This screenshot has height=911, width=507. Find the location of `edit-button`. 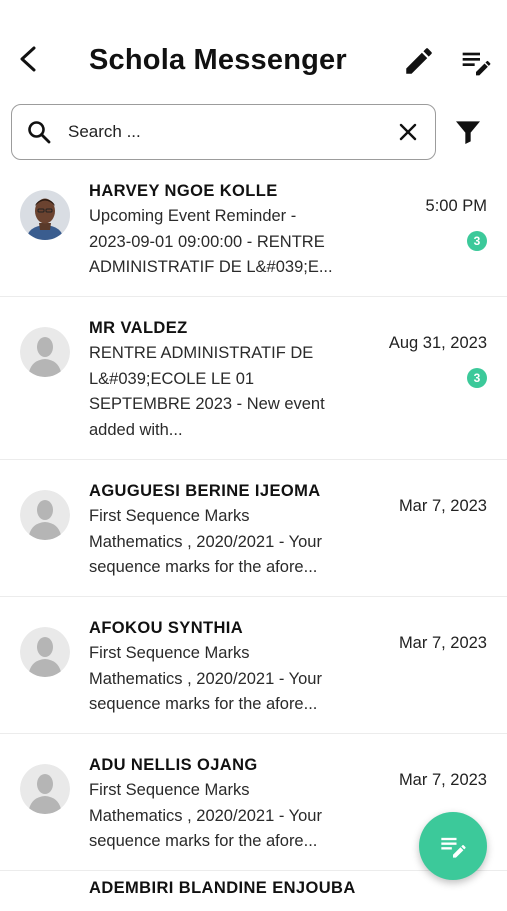

edit-button is located at coordinates (419, 61).